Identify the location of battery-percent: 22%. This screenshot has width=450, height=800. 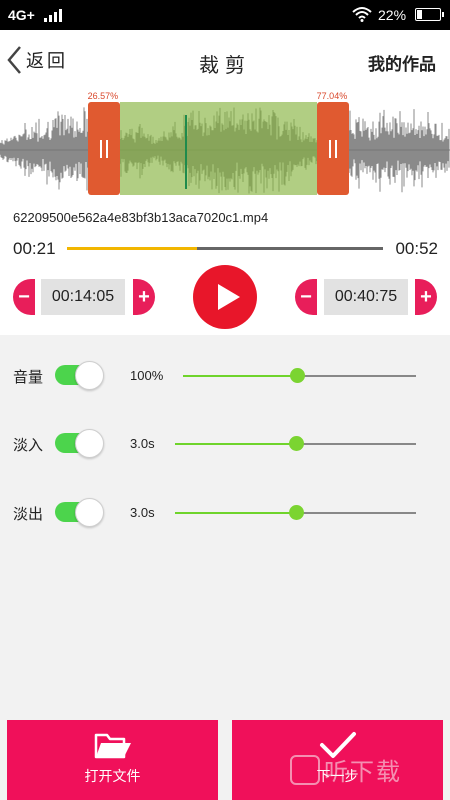
(392, 15).